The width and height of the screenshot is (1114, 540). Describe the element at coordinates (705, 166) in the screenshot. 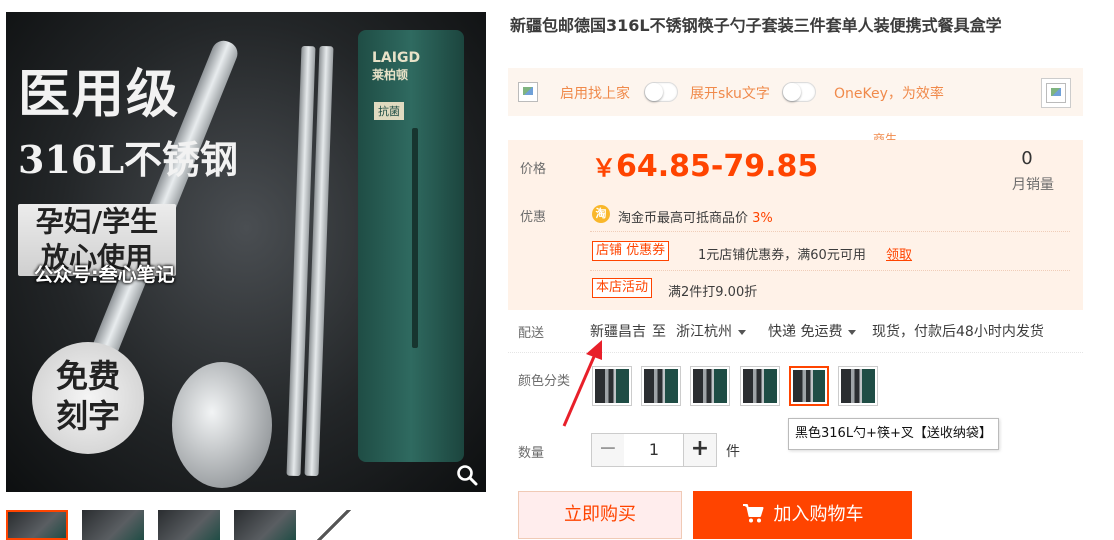

I see `price-value: ￥64.85-79.85` at that location.